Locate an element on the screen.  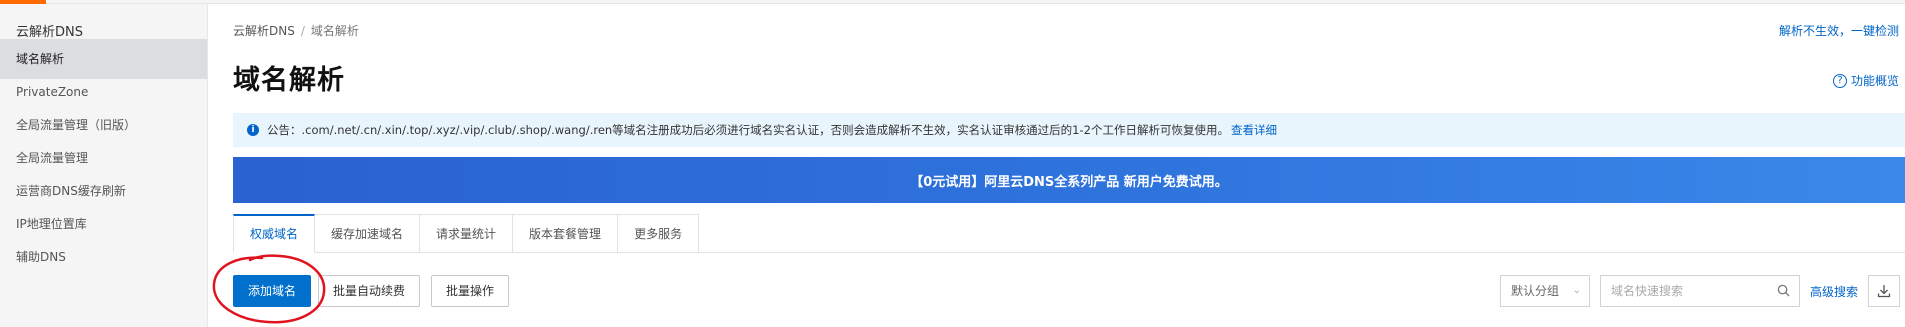
domain-search-input is located at coordinates (1686, 291).